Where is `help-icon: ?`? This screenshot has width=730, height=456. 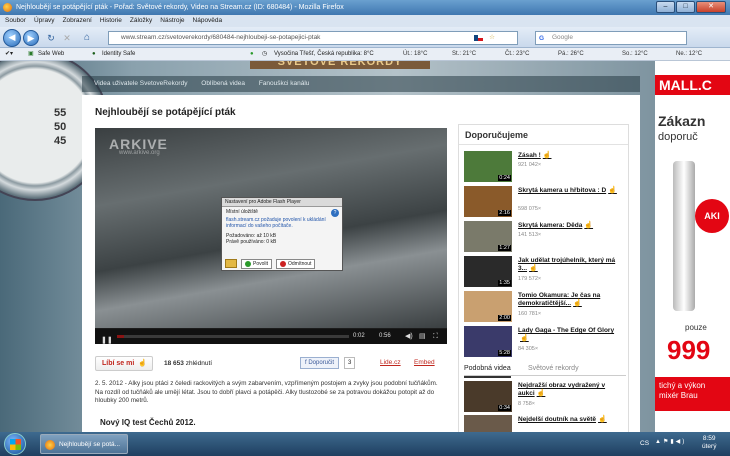 help-icon: ? is located at coordinates (335, 213).